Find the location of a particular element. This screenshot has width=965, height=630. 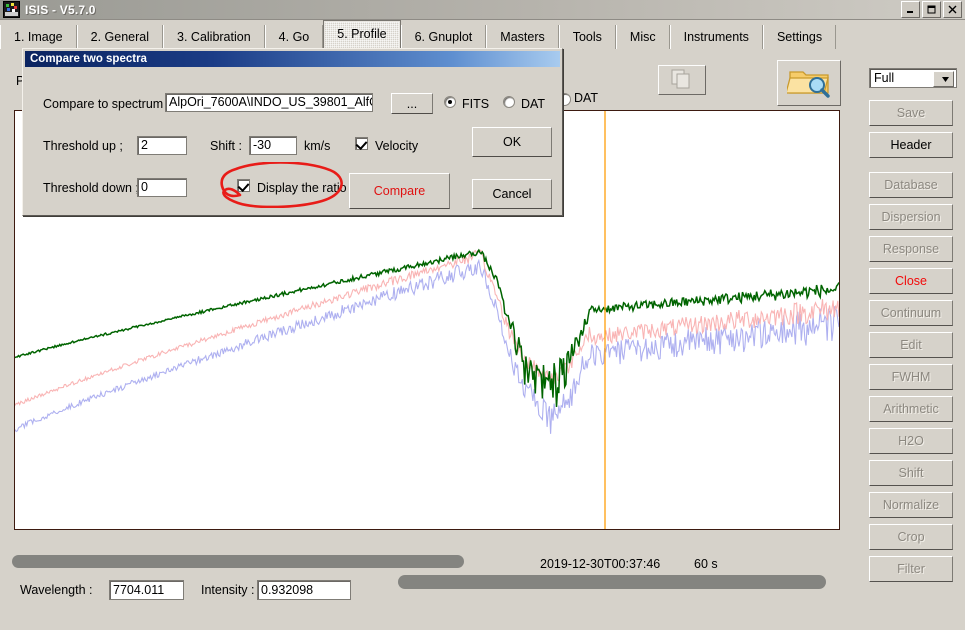

tab-2-general: 2. General is located at coordinates (120, 37).